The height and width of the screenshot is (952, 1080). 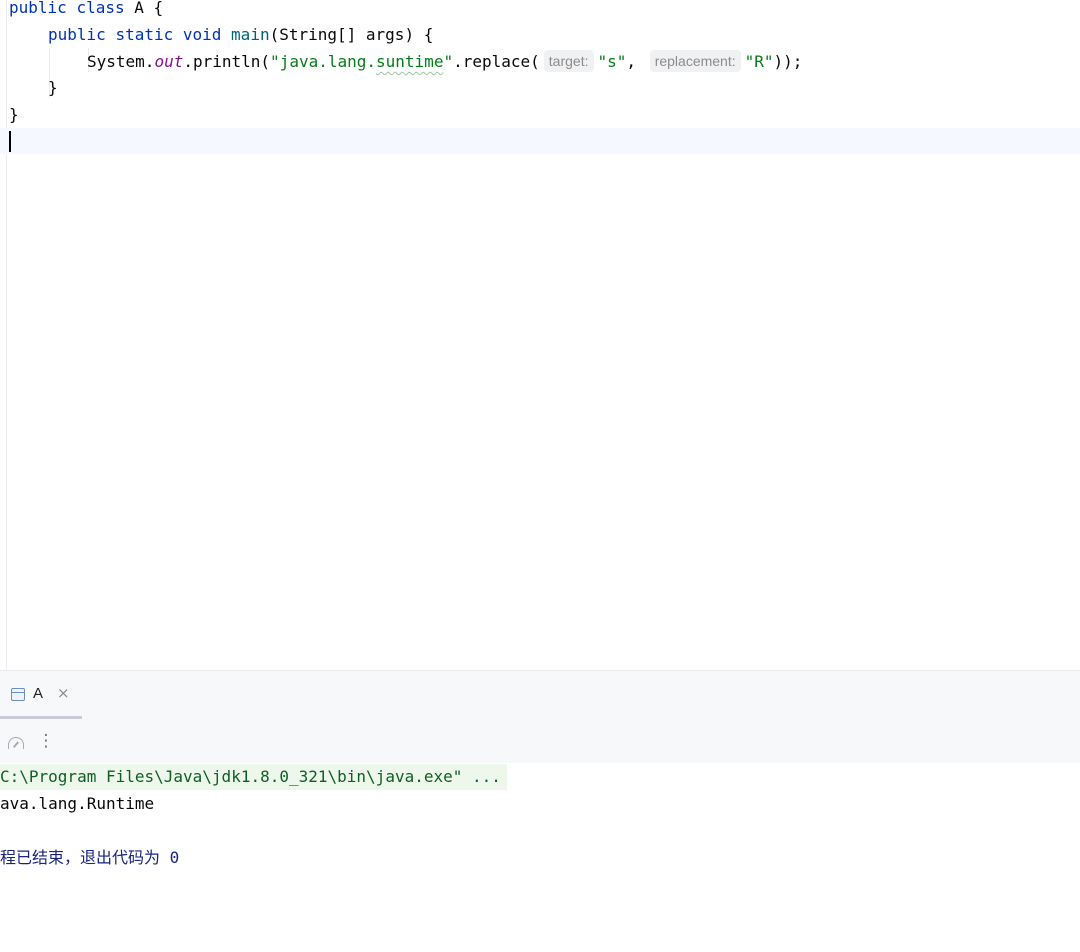 I want to click on method-name: main, so click(x=250, y=34).